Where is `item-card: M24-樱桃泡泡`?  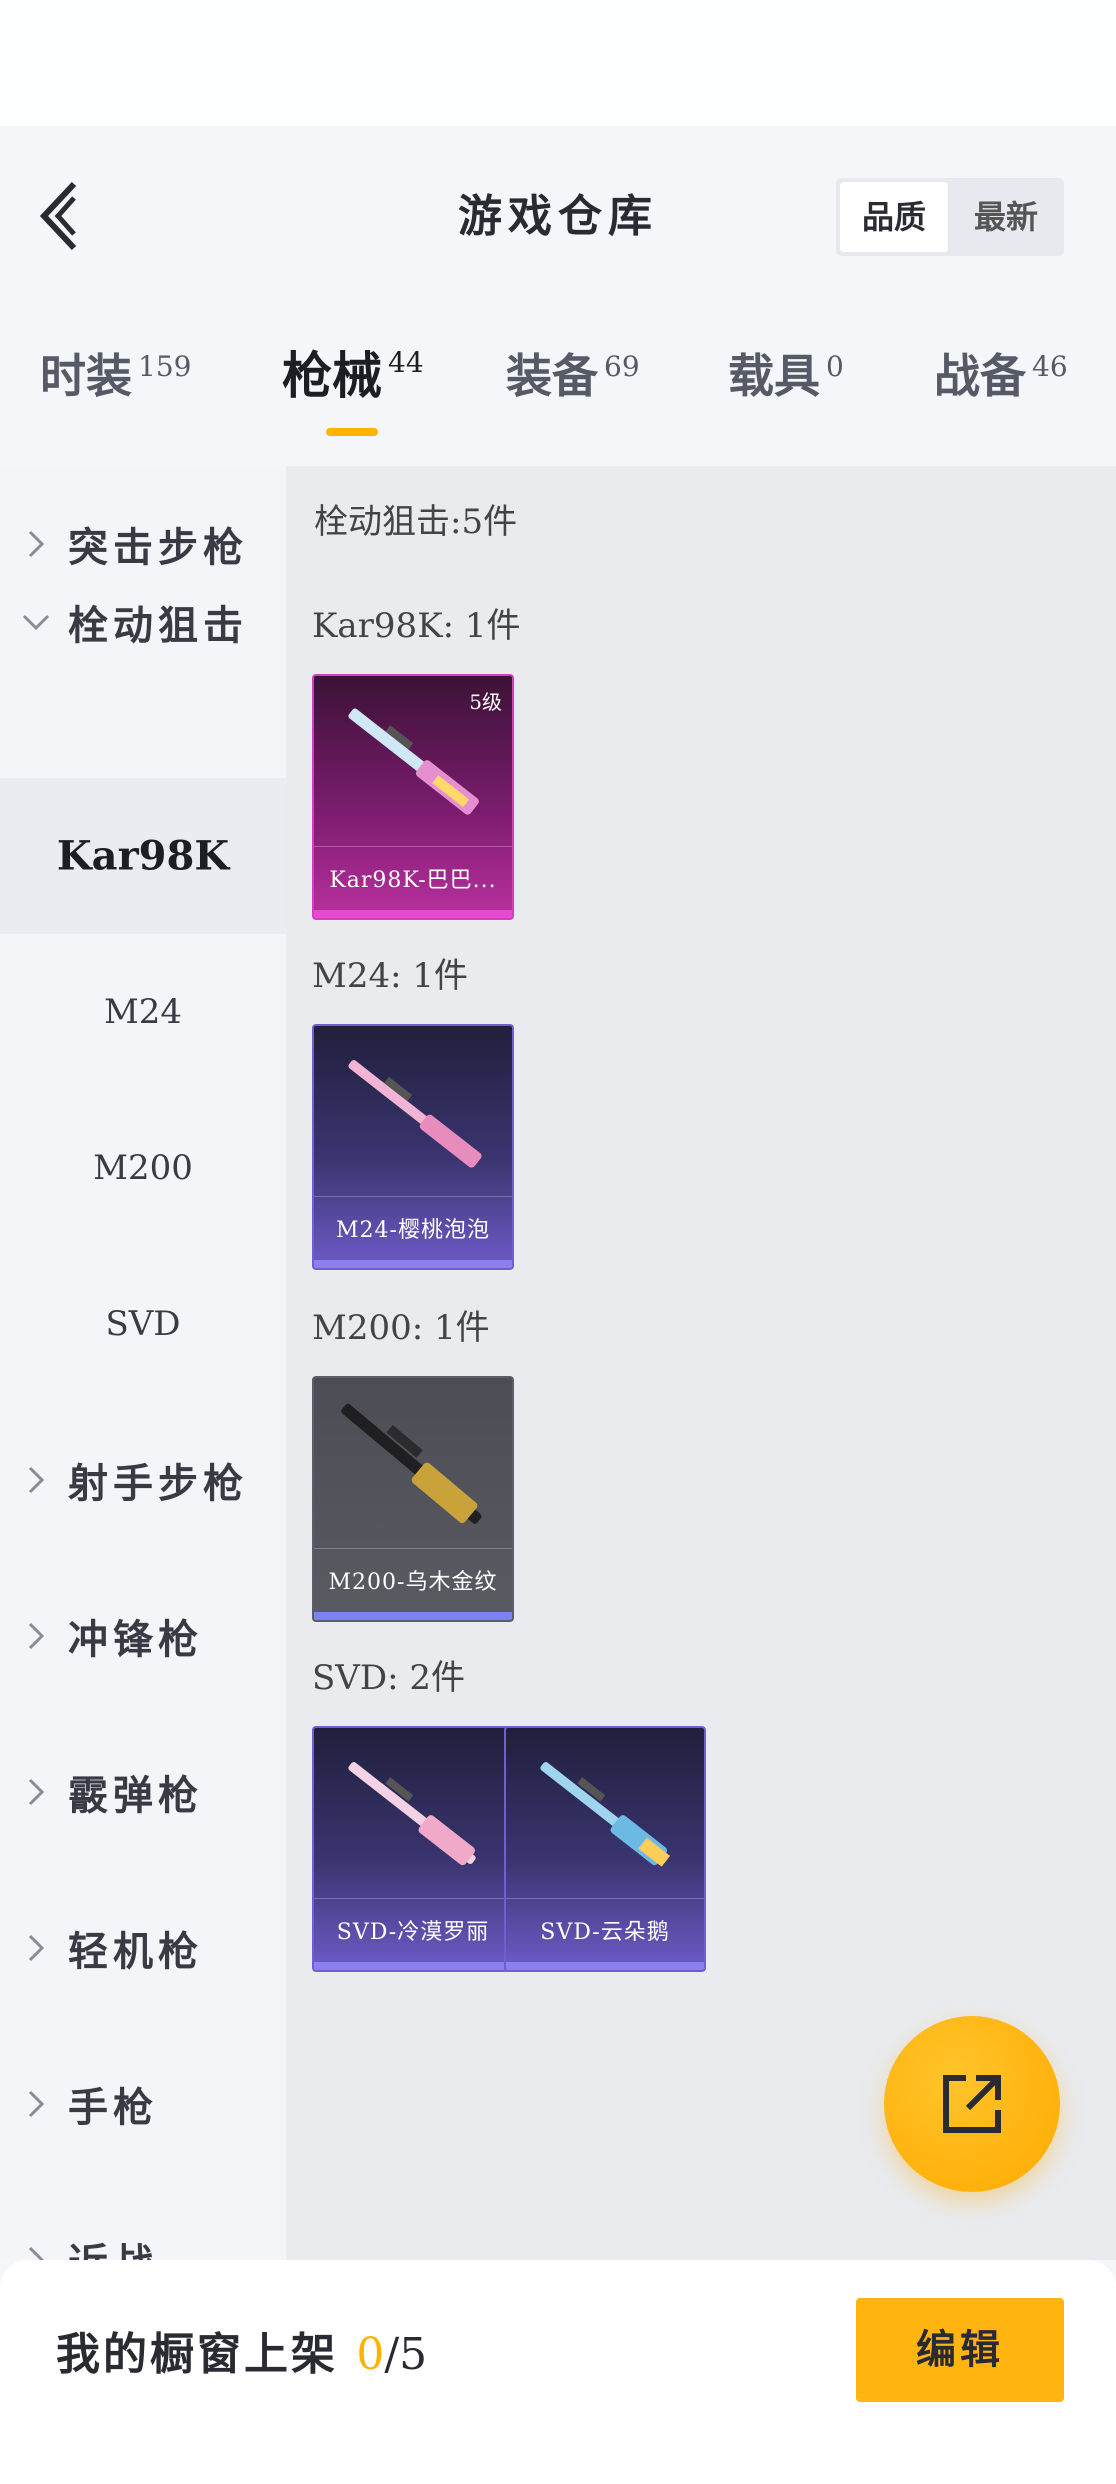
item-card: M24-樱桃泡泡 is located at coordinates (413, 1147).